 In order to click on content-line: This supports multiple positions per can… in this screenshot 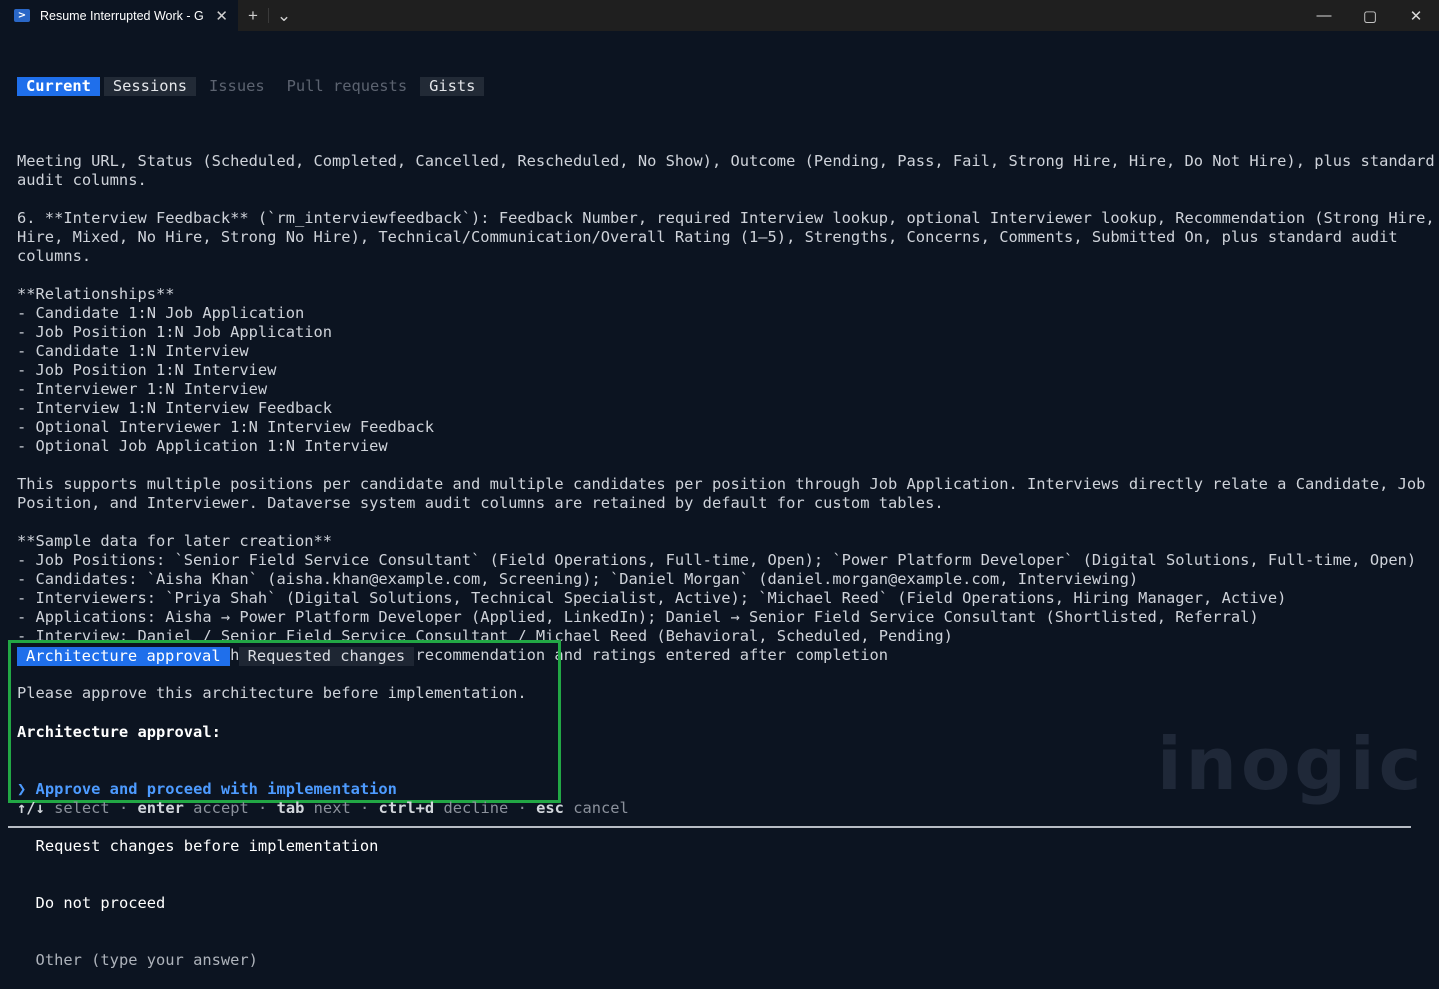, I will do `click(721, 484)`.